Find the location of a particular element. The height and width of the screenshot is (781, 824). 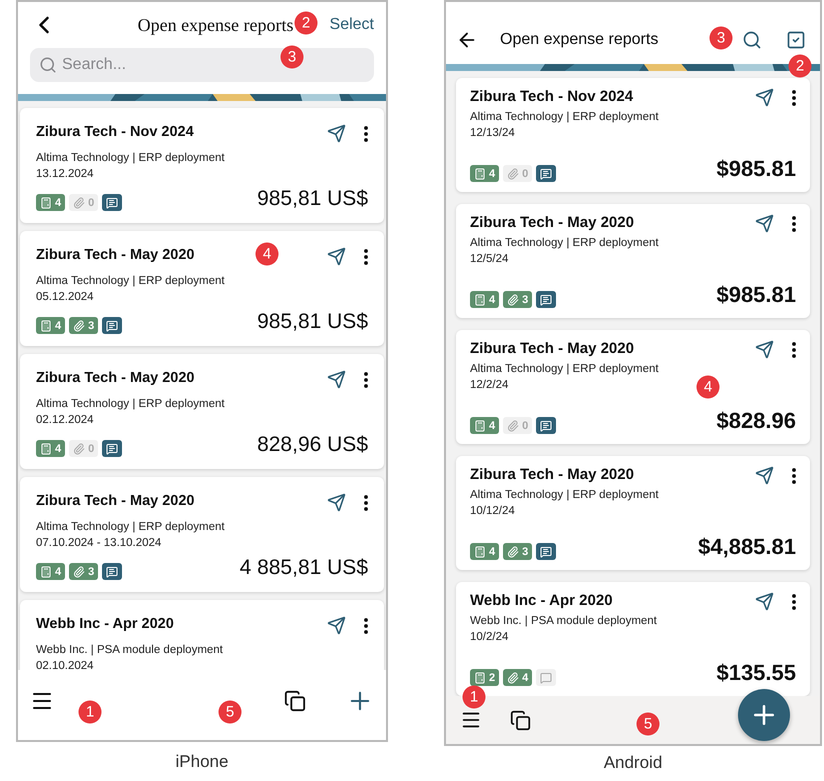

search-button is located at coordinates (752, 40).